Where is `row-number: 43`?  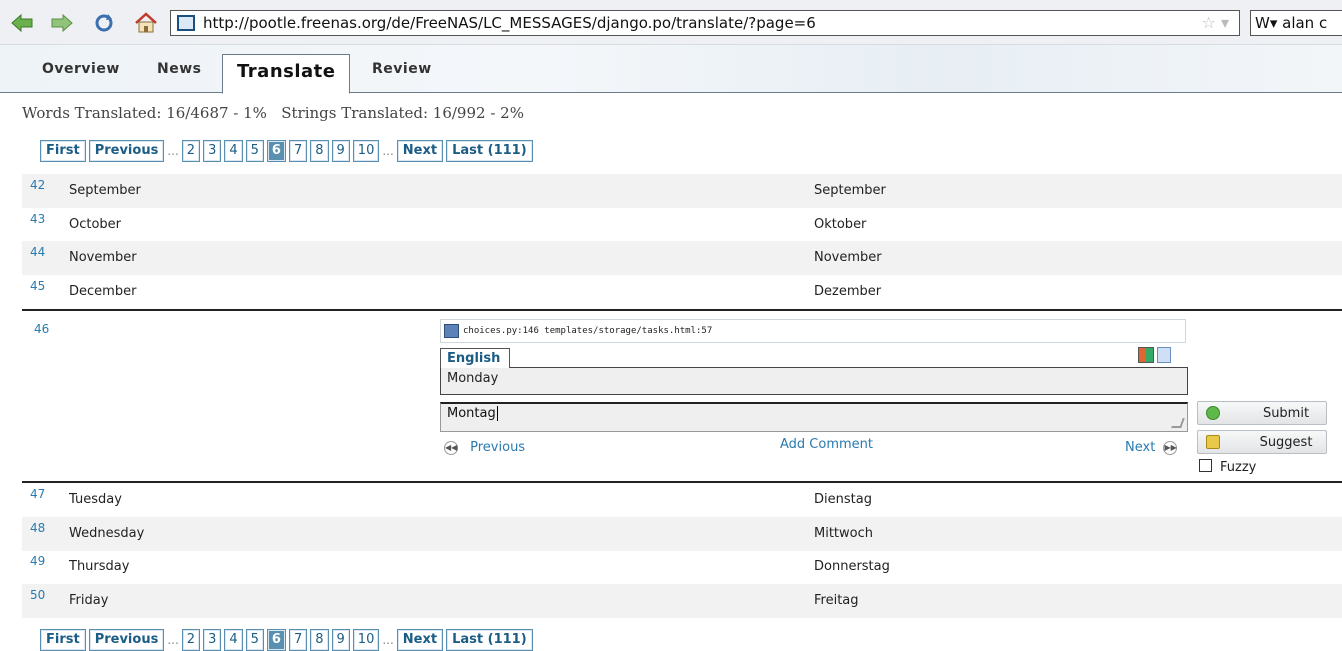 row-number: 43 is located at coordinates (38, 219).